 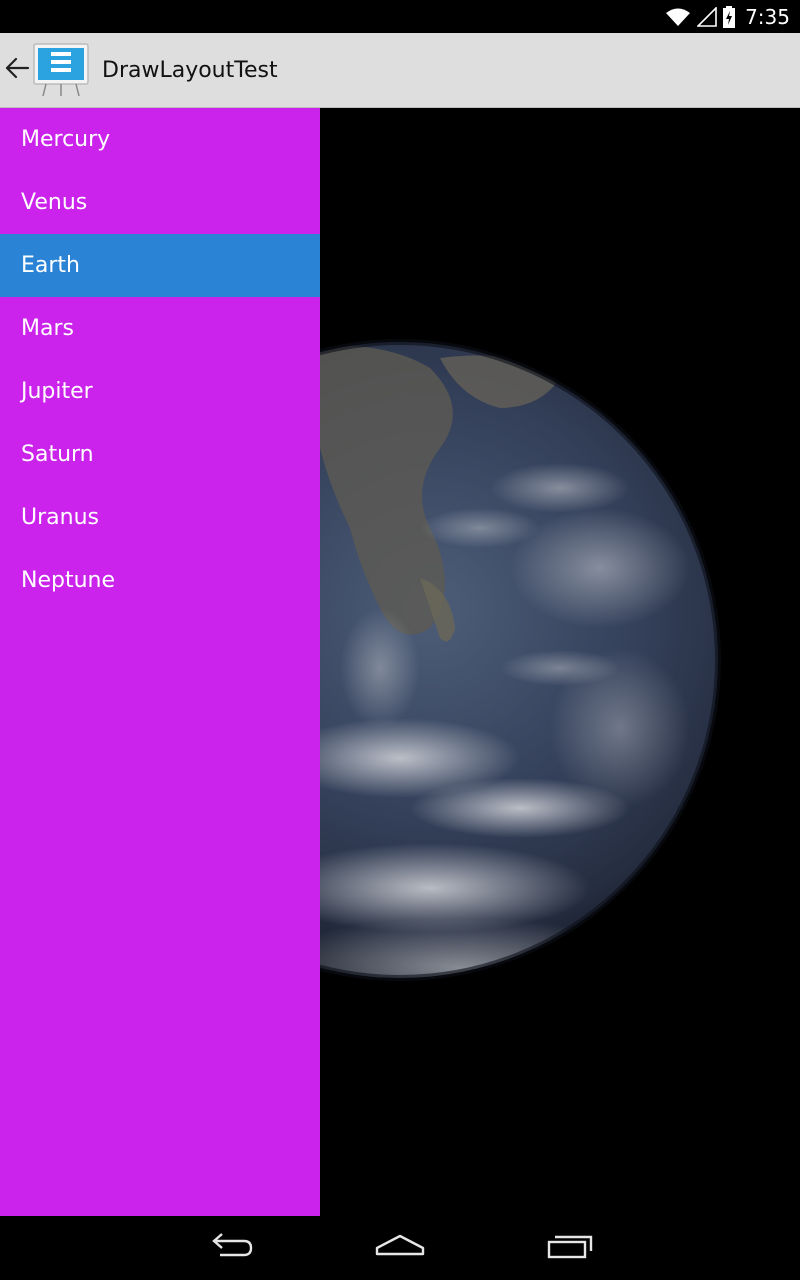 What do you see at coordinates (68, 580) in the screenshot?
I see `drawer-item-label: Neptune` at bounding box center [68, 580].